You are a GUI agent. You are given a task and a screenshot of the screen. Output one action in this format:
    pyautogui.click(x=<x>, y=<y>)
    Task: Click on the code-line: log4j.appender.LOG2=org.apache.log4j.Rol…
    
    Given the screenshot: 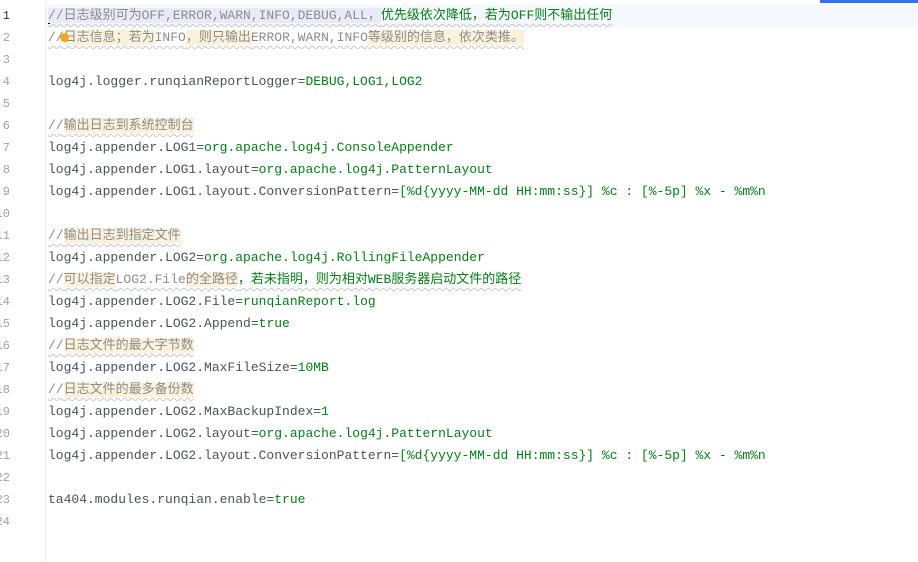 What is the action you would take?
    pyautogui.click(x=482, y=258)
    